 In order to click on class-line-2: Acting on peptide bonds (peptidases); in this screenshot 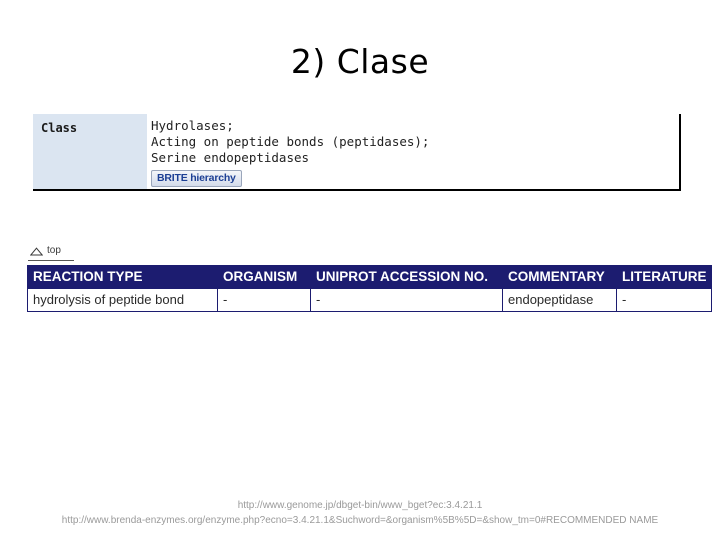, I will do `click(290, 141)`.